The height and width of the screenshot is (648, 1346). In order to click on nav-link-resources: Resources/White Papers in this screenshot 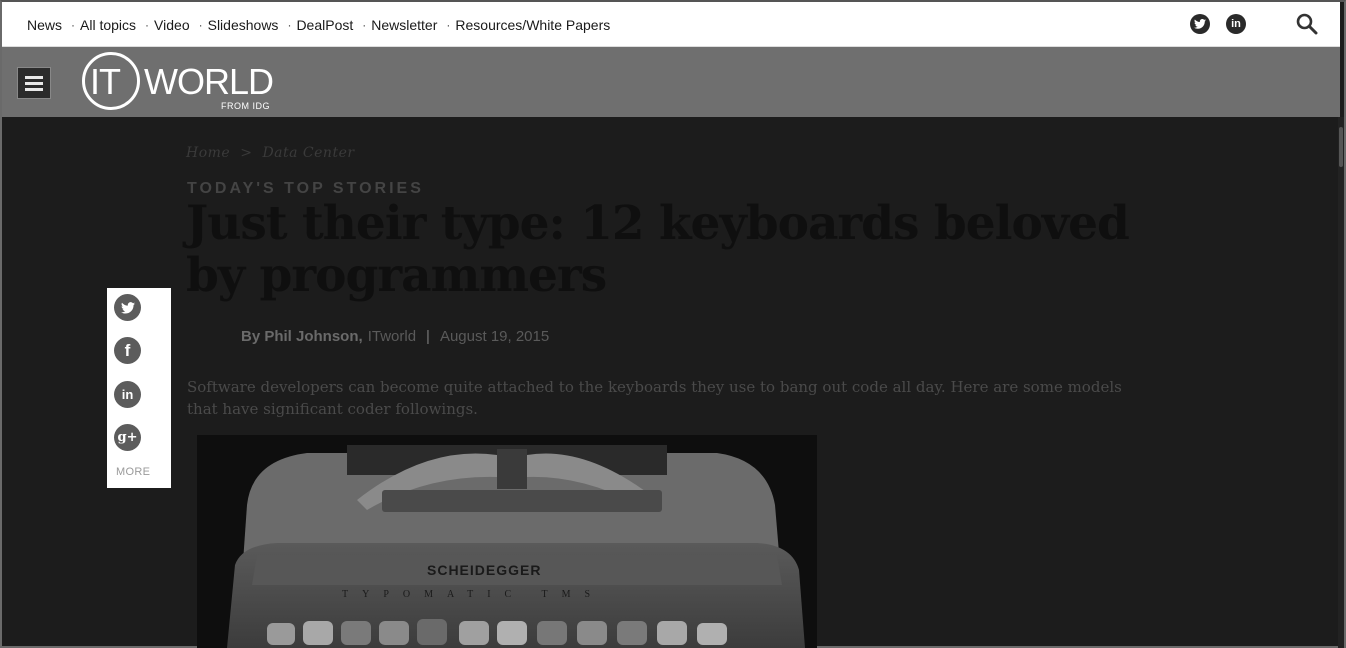, I will do `click(532, 25)`.